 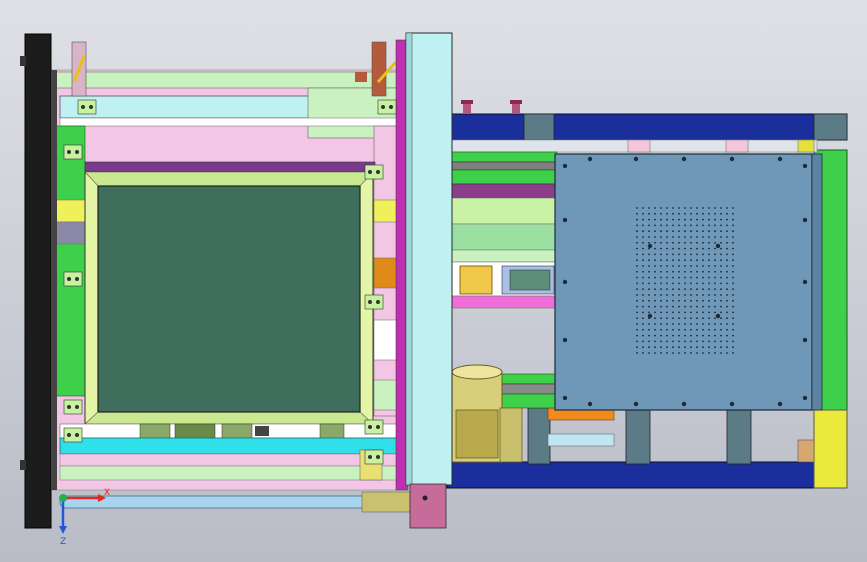 I want to click on triad-z-label: Z, so click(x=63, y=542).